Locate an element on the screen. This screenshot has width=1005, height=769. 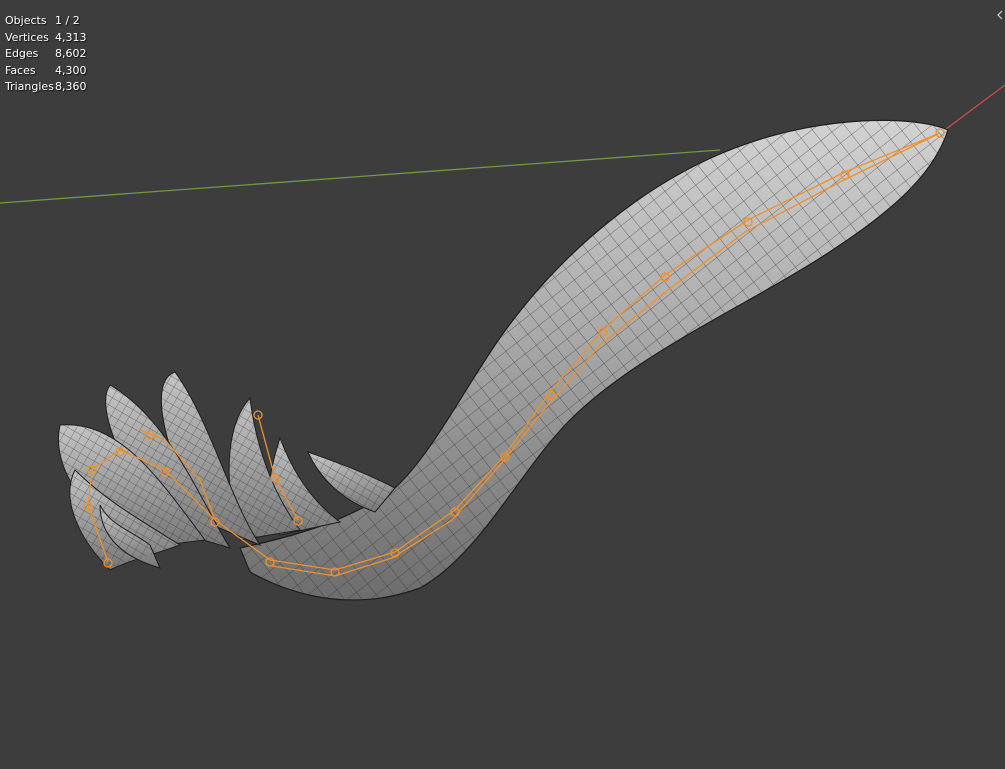
y-axis-line is located at coordinates (360, 176).